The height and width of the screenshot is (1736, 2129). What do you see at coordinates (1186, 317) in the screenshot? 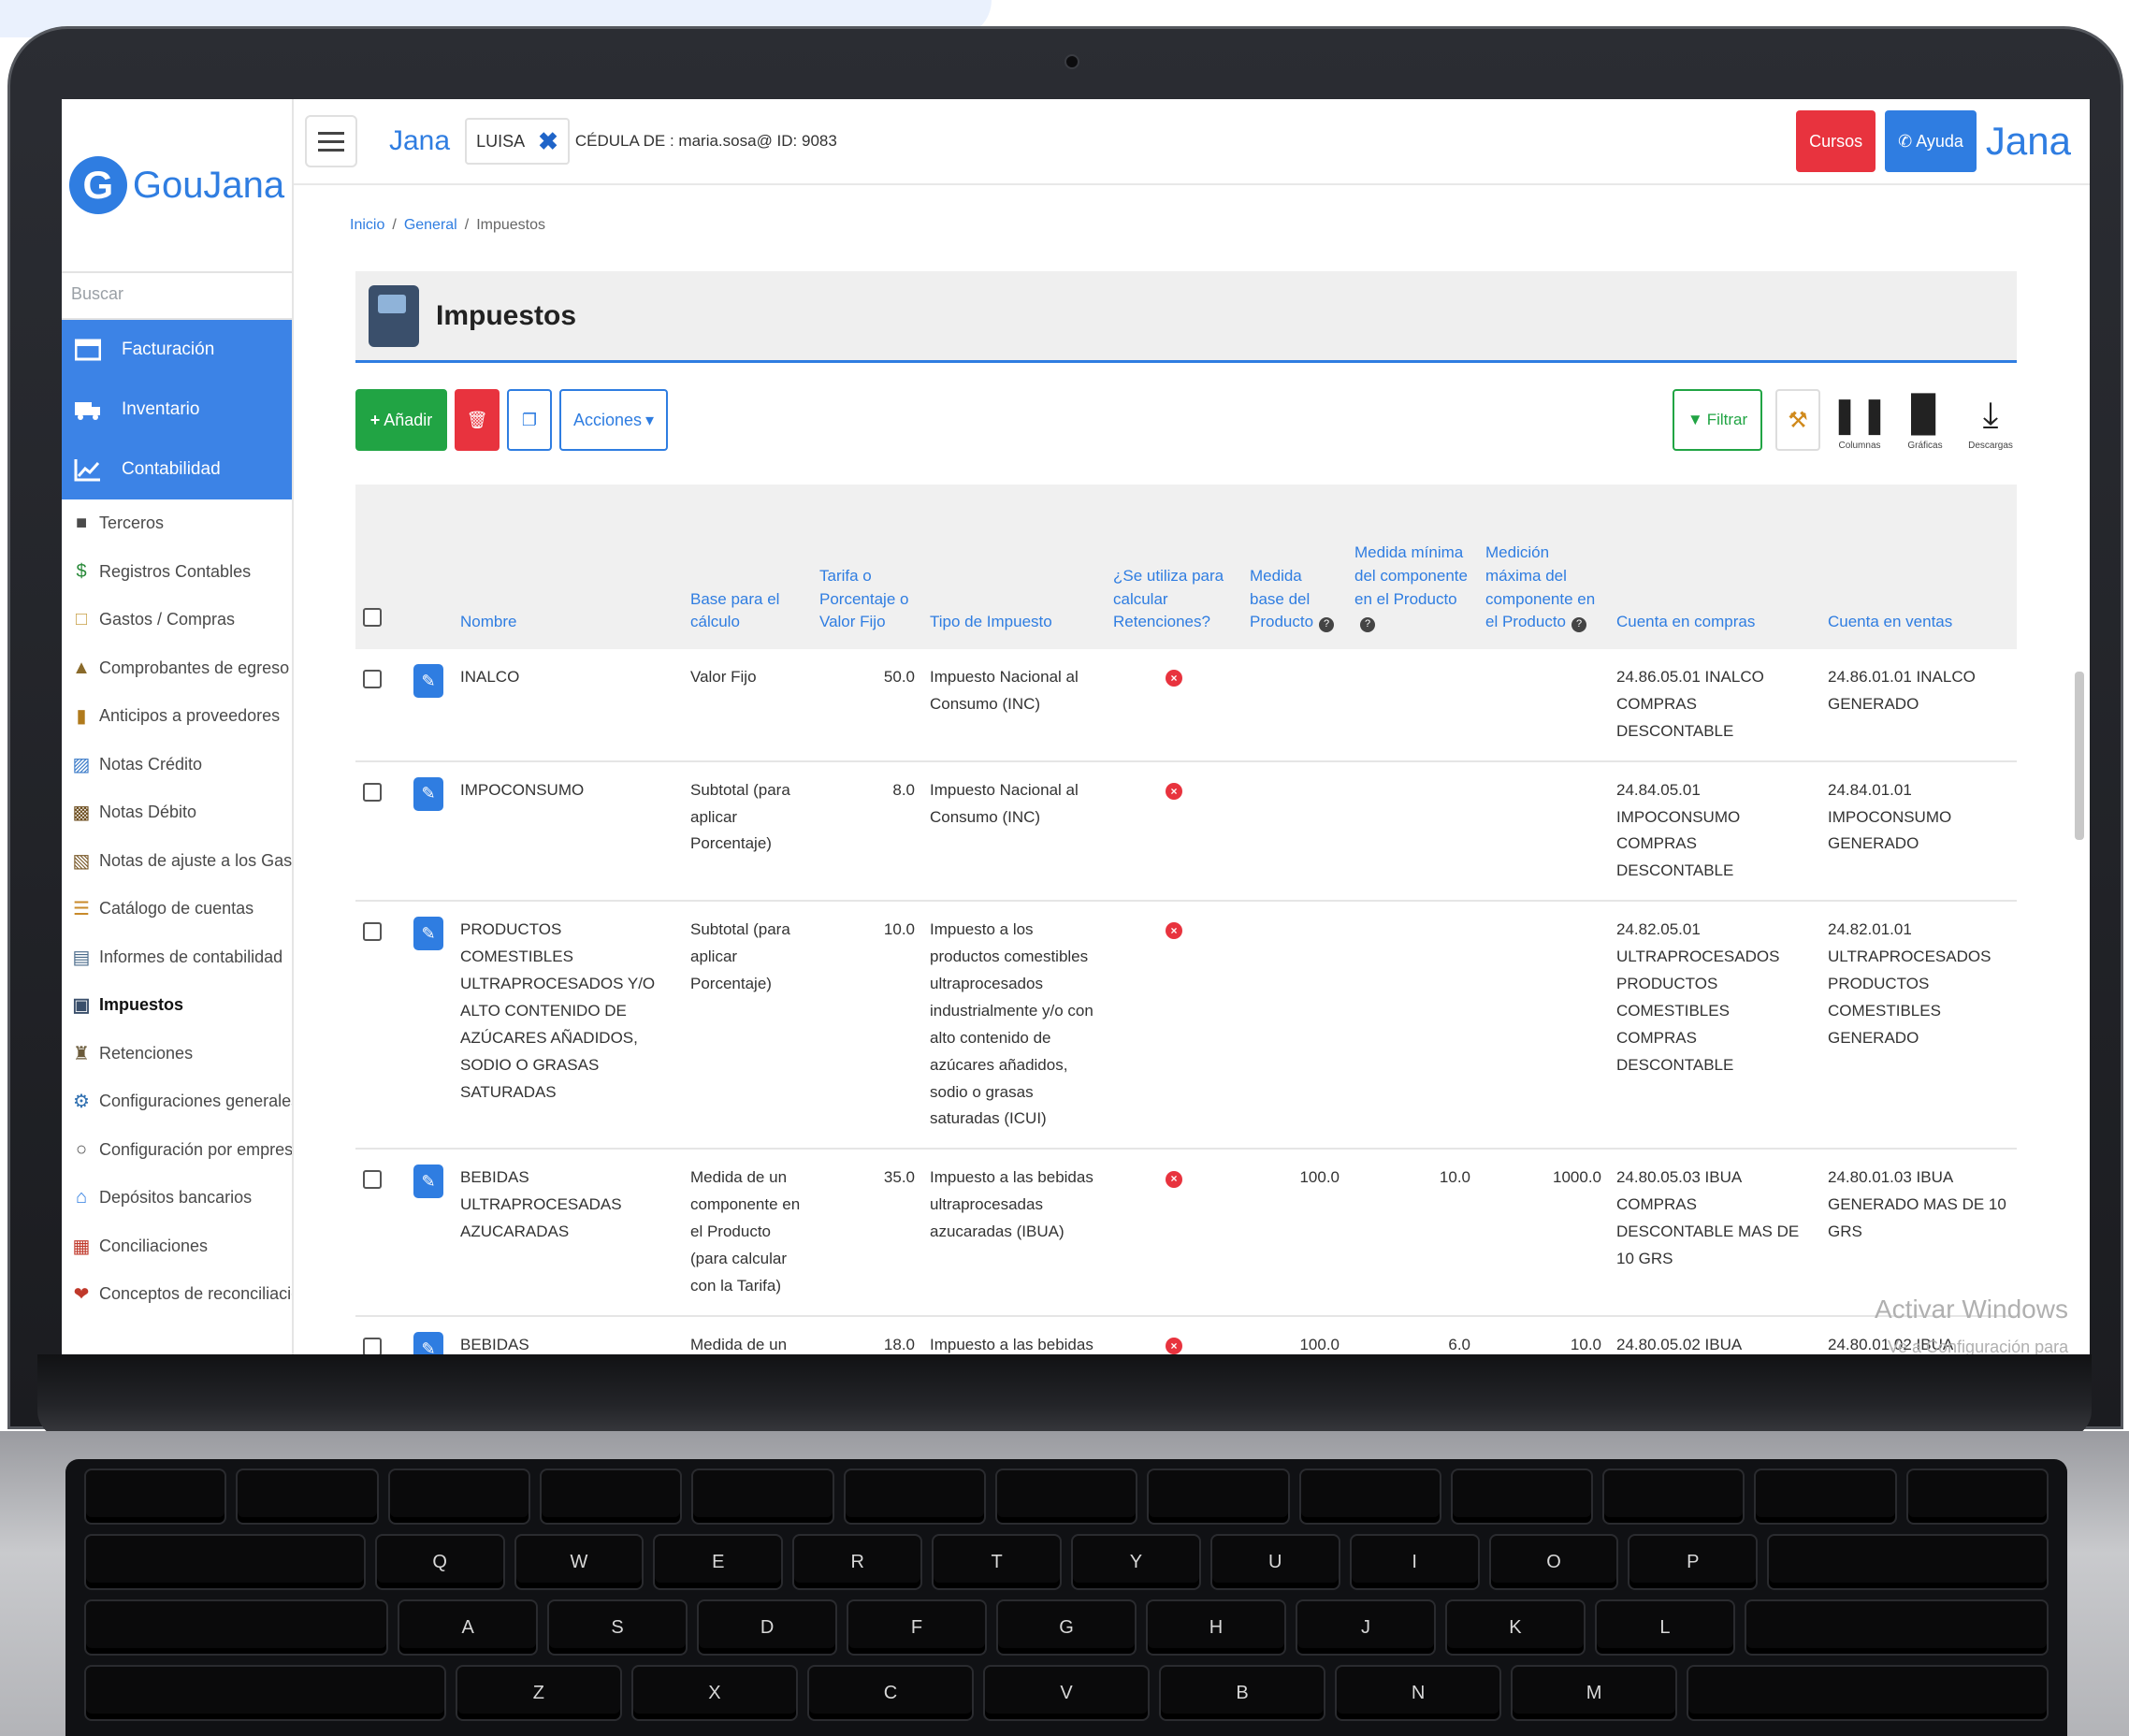
I see `page-header: Impuestos` at bounding box center [1186, 317].